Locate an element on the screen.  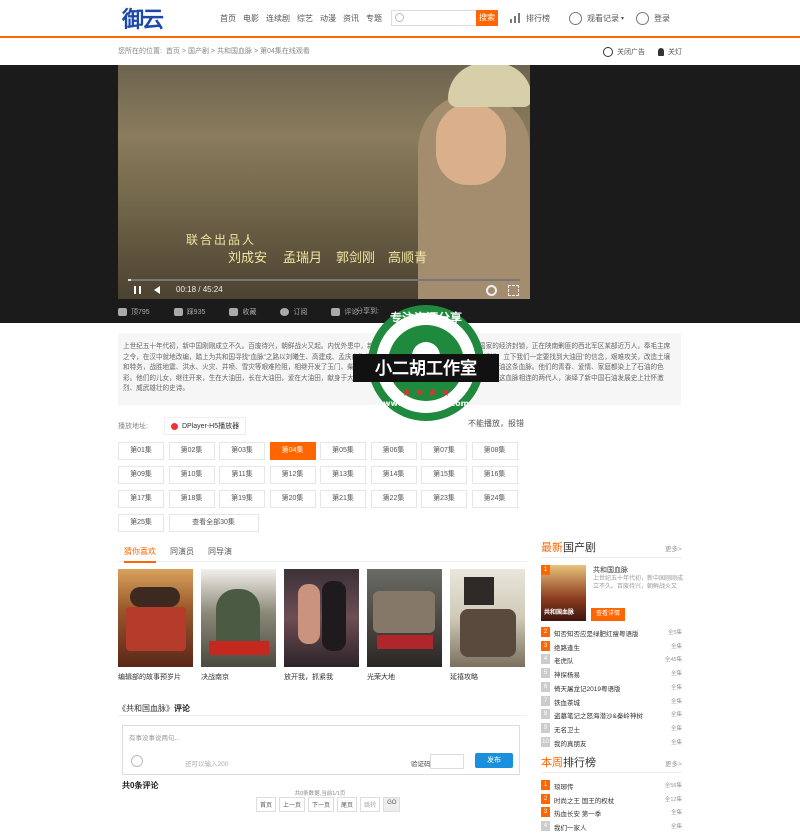
lights-off-button: 关灯 is located at coordinates (670, 52).